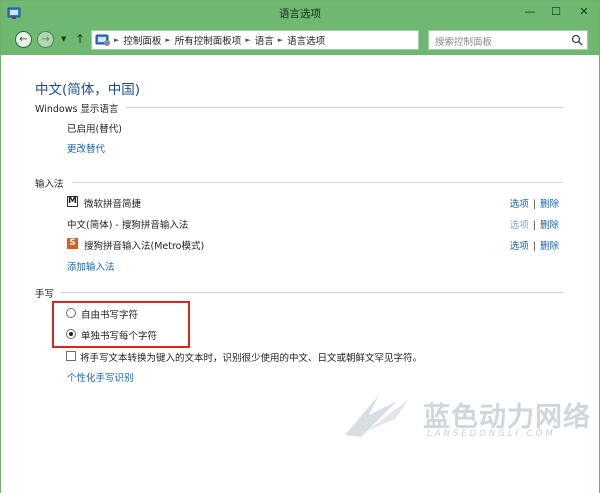 The image size is (600, 493). Describe the element at coordinates (72, 201) in the screenshot. I see `microsoft-pinyin-icon: M` at that location.